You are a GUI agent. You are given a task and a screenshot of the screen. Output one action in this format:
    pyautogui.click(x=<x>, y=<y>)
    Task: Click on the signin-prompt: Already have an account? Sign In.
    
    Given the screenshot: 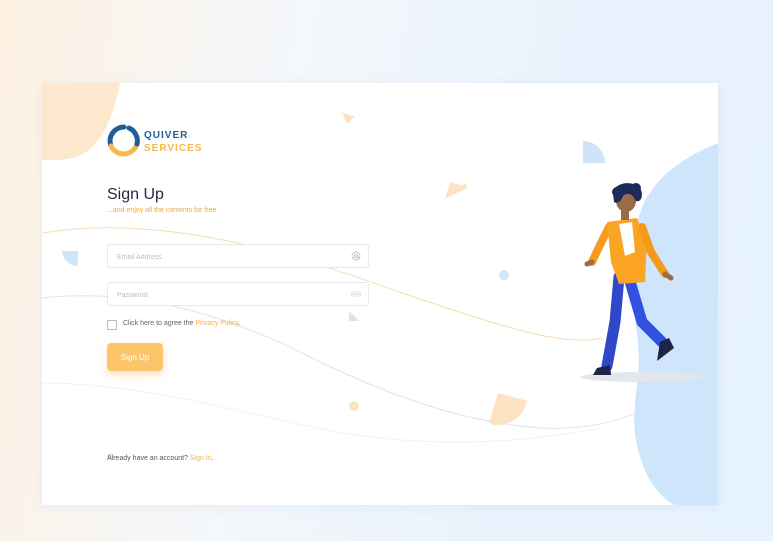 What is the action you would take?
    pyautogui.click(x=160, y=458)
    